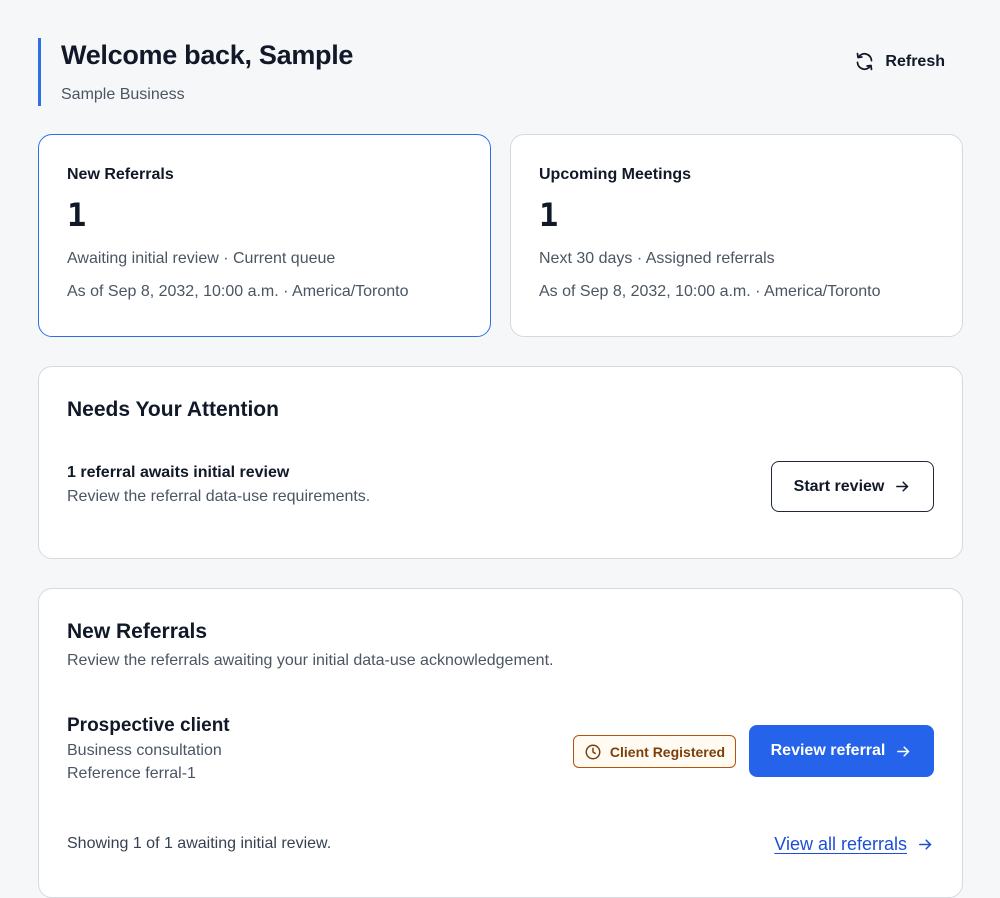 This screenshot has height=898, width=1000. What do you see at coordinates (120, 174) in the screenshot?
I see `stat-label: New Referrals` at bounding box center [120, 174].